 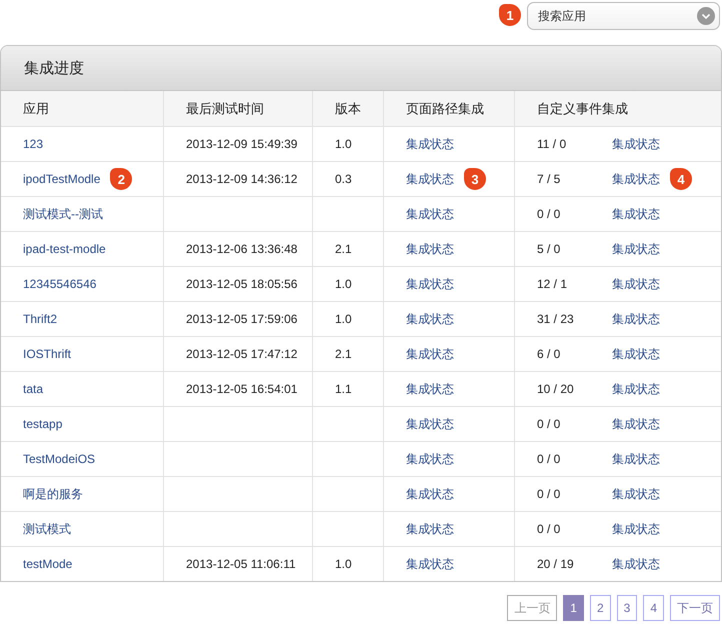 I want to click on callout-badge: 1, so click(x=510, y=15).